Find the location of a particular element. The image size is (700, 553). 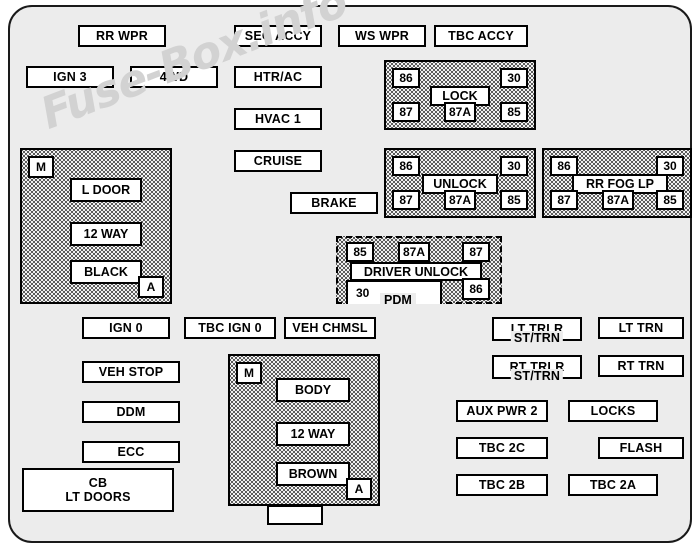

fuse-ecc: ECC is located at coordinates (131, 452).